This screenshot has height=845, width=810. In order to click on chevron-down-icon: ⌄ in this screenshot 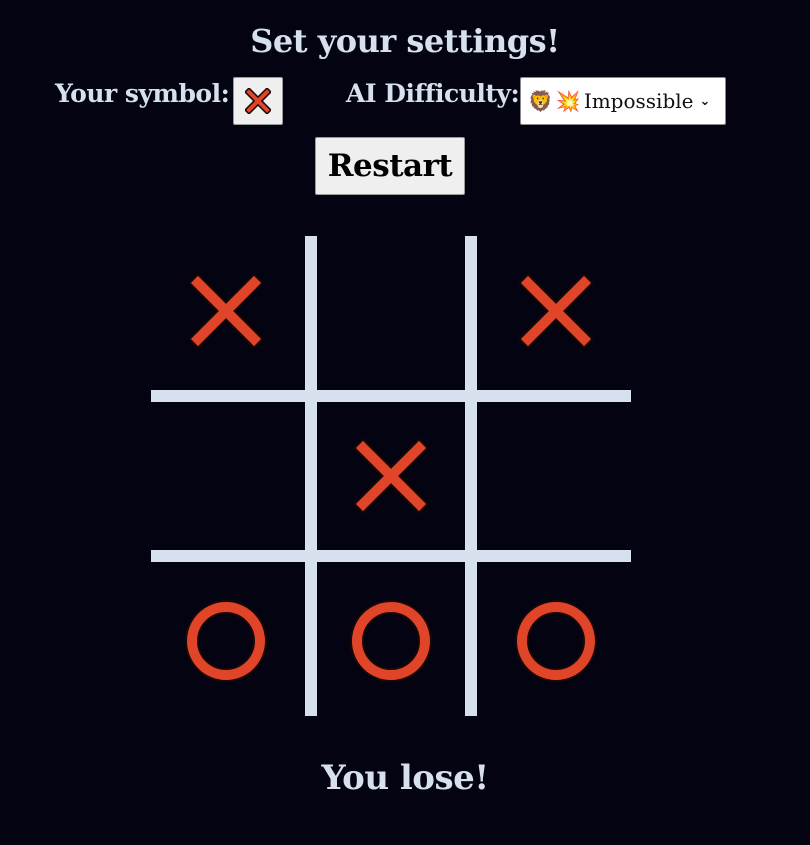, I will do `click(705, 101)`.